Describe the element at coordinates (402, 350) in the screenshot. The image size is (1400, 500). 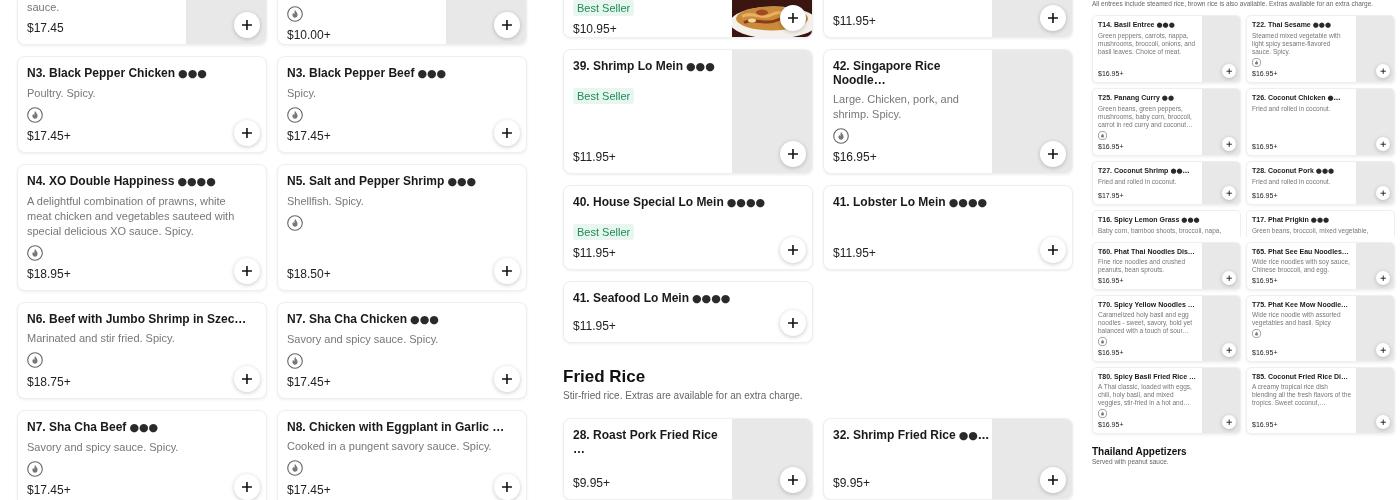
I see `menu-card: N7. Sha Cha Chicken ●●● Savory and spicy sauce. Spicy. $17.45+` at that location.